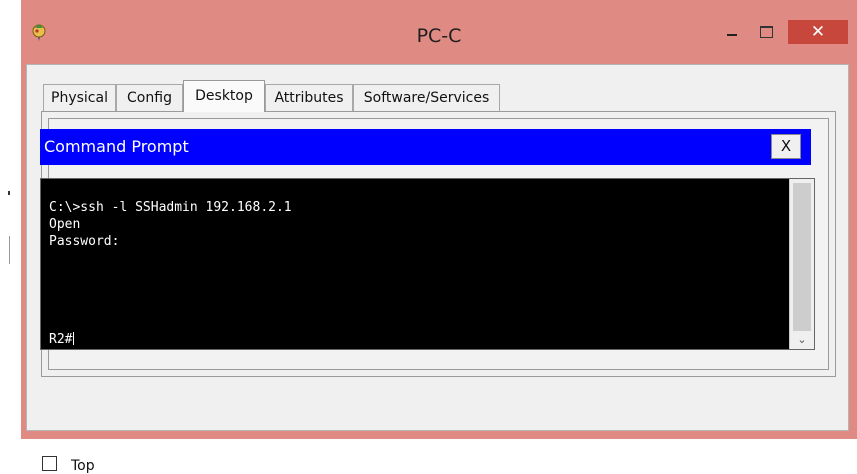  Describe the element at coordinates (309, 97) in the screenshot. I see `tab-attributes: Attributes` at that location.